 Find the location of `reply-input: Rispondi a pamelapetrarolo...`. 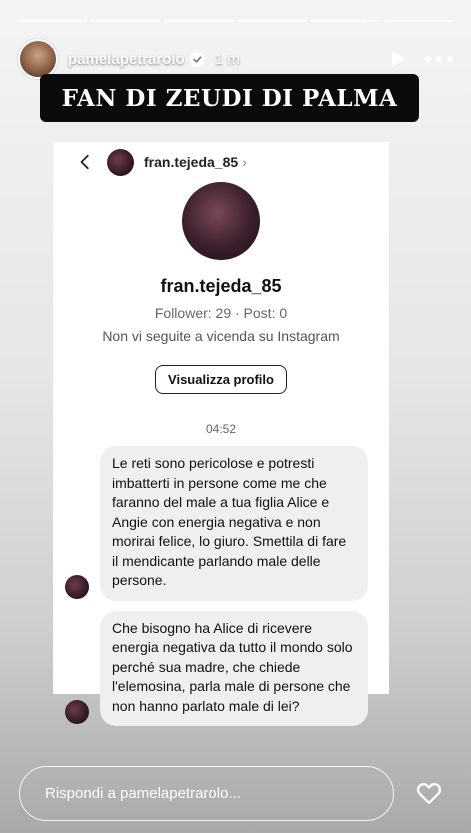

reply-input: Rispondi a pamelapetrarolo... is located at coordinates (206, 793).